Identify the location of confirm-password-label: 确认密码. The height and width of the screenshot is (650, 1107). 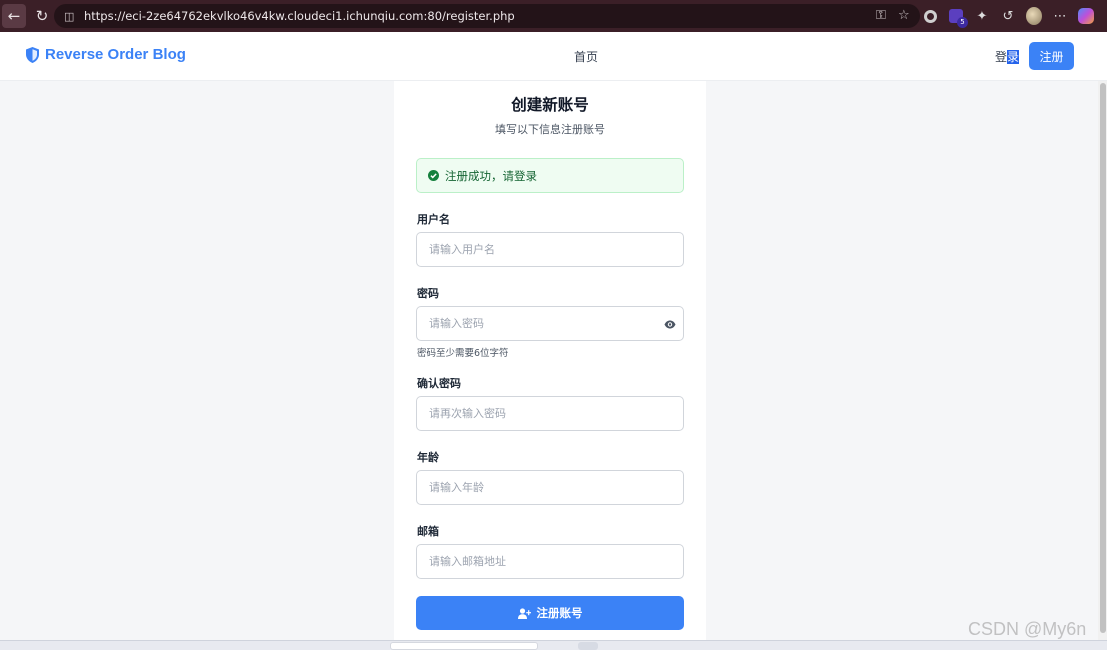
(439, 383).